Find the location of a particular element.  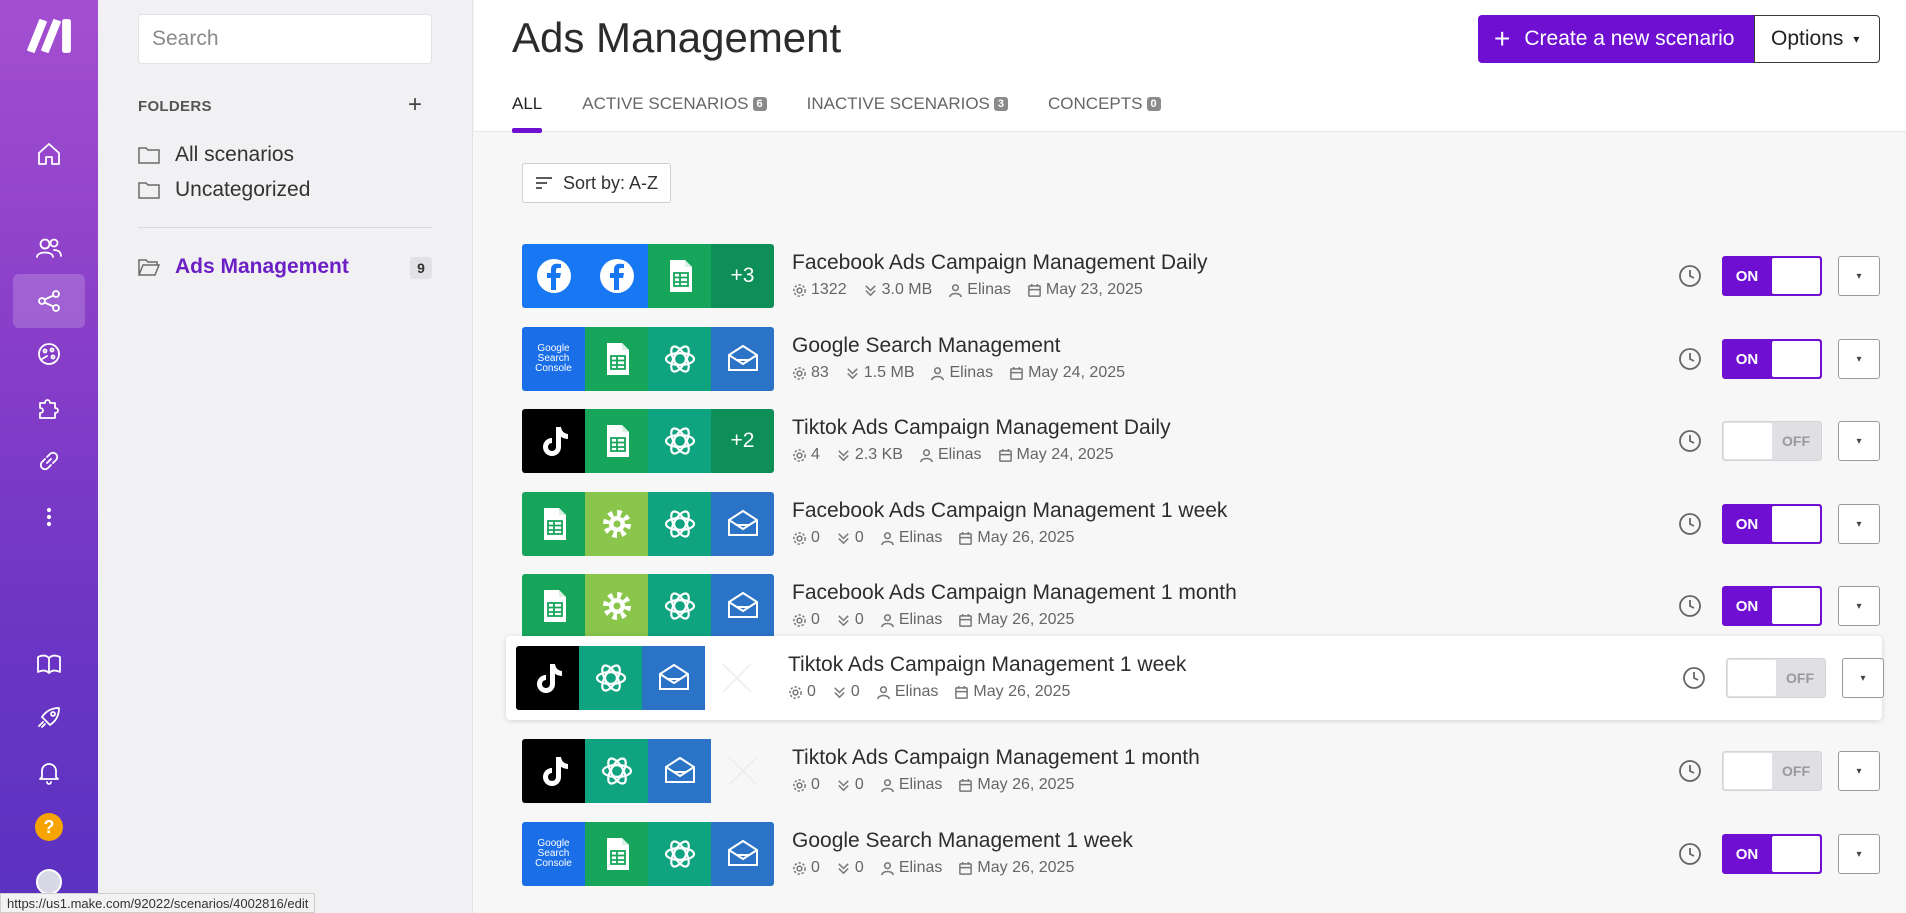

more-icon is located at coordinates (49, 517).